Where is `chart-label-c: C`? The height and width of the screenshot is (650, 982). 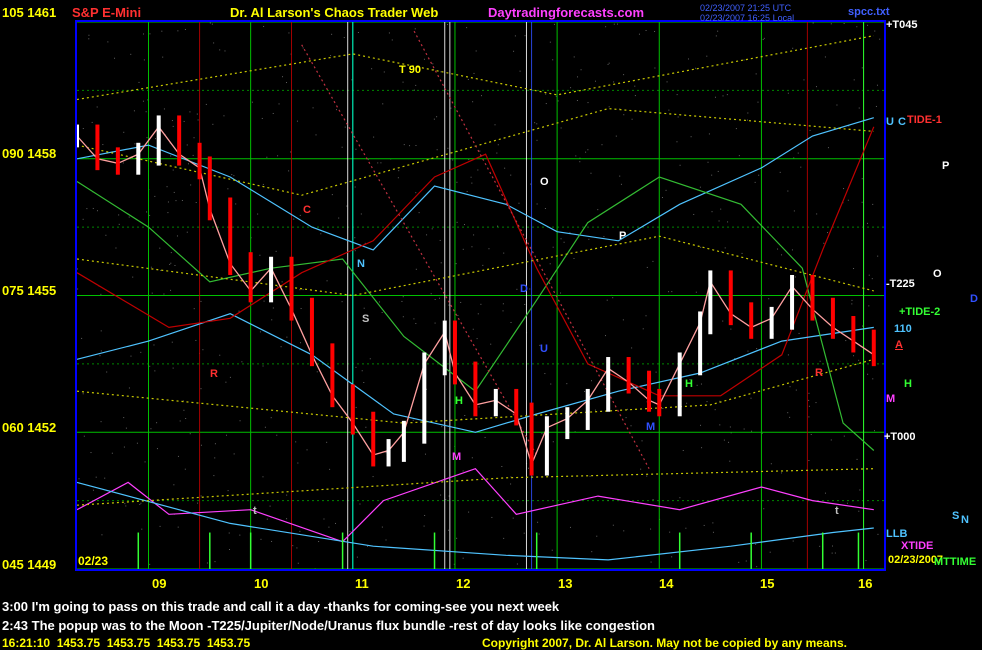 chart-label-c: C is located at coordinates (307, 210).